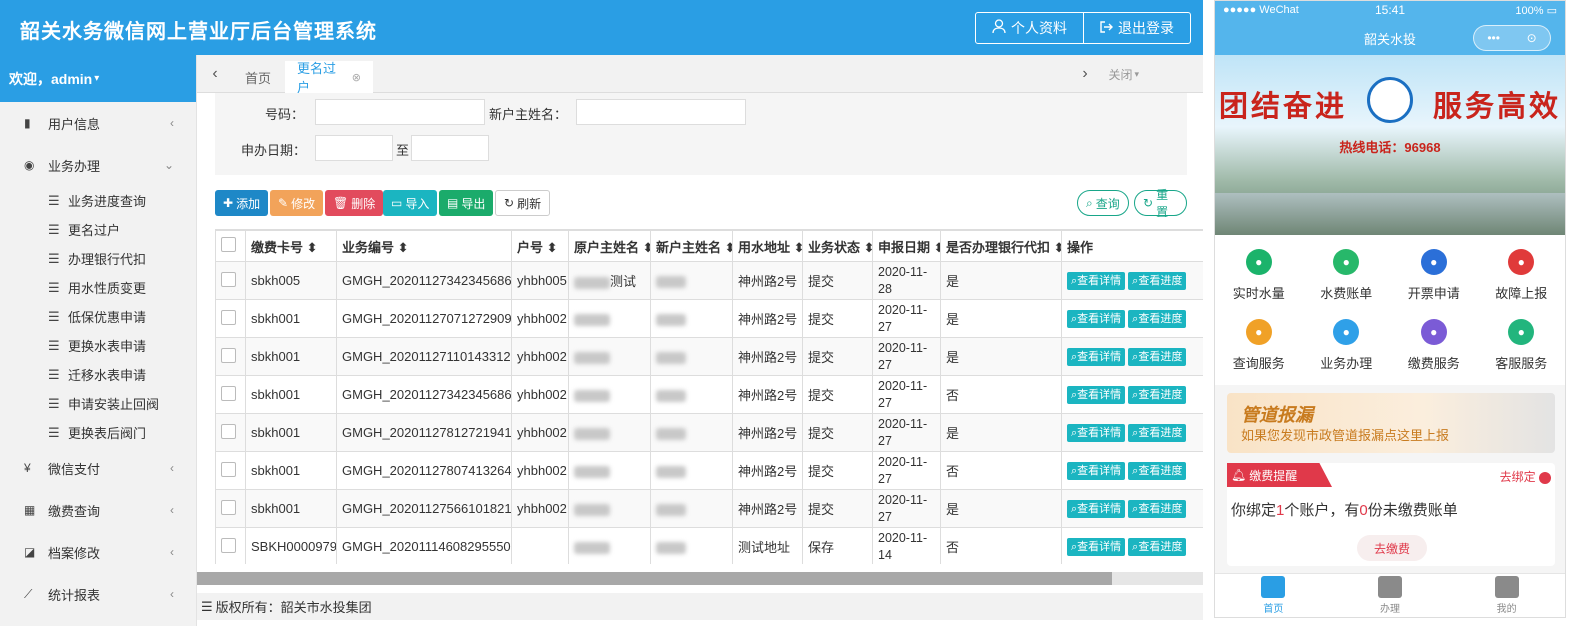 This screenshot has width=1576, height=626. What do you see at coordinates (98, 123) in the screenshot?
I see `sidebar-item-user-info: ▮ 用户信息 ‹` at bounding box center [98, 123].